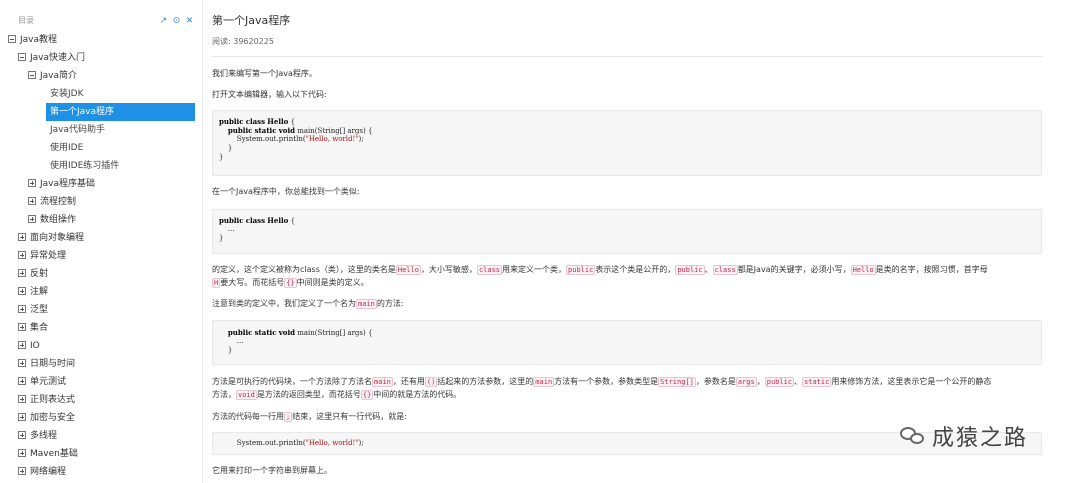 The height and width of the screenshot is (483, 1080). What do you see at coordinates (39, 292) in the screenshot?
I see `sidebar-item-label: 注解` at bounding box center [39, 292].